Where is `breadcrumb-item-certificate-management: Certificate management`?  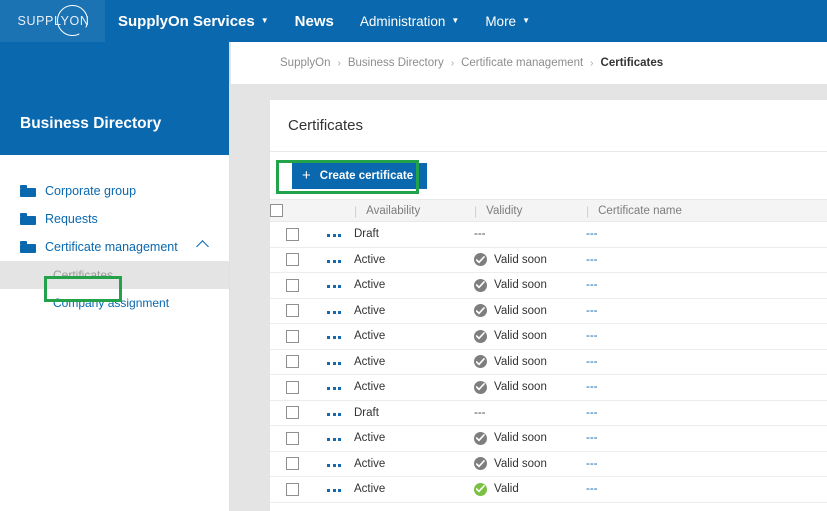 breadcrumb-item-certificate-management: Certificate management is located at coordinates (522, 63).